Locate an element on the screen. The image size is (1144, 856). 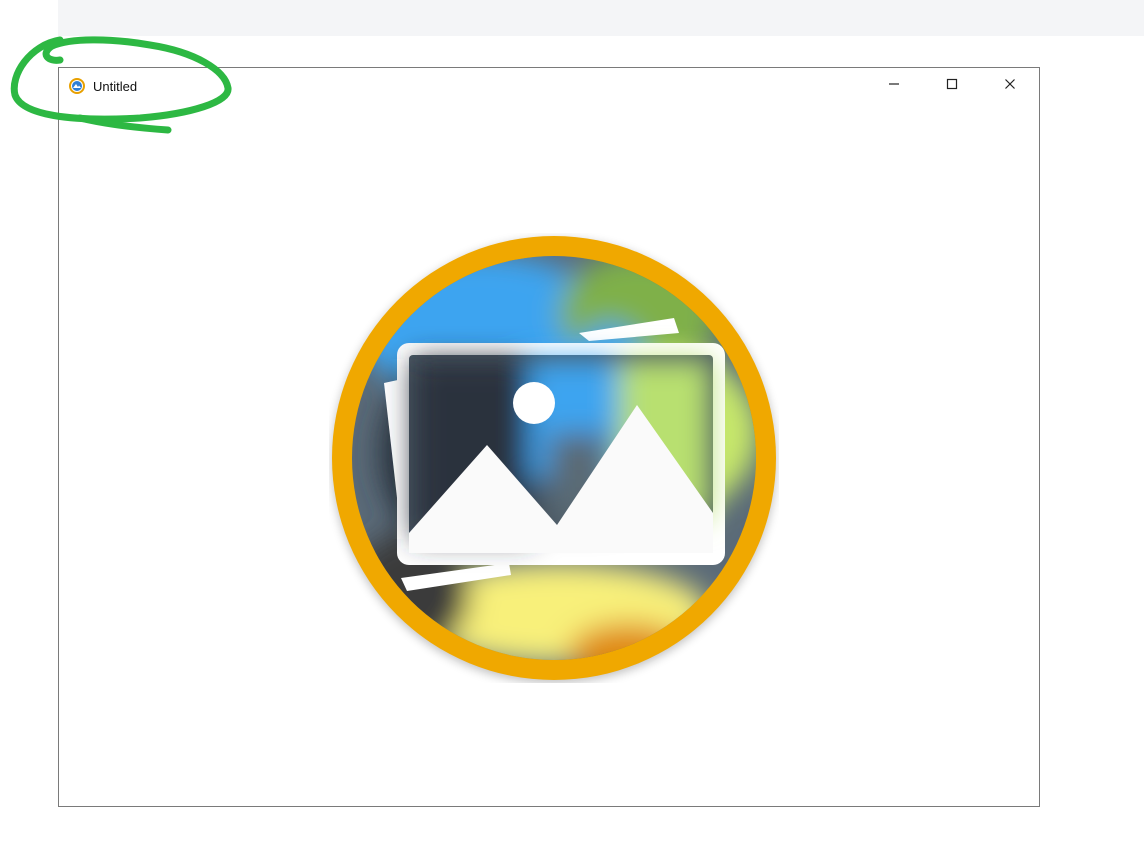
close-button is located at coordinates (1010, 86).